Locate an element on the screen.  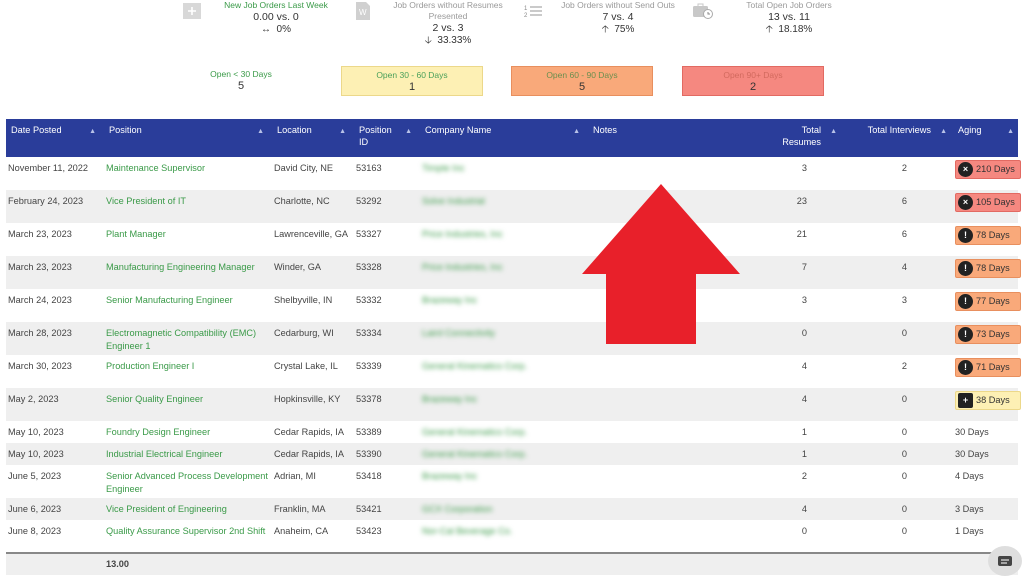
bucket-under-30: Open < 30 Days 5 is located at coordinates (241, 81).